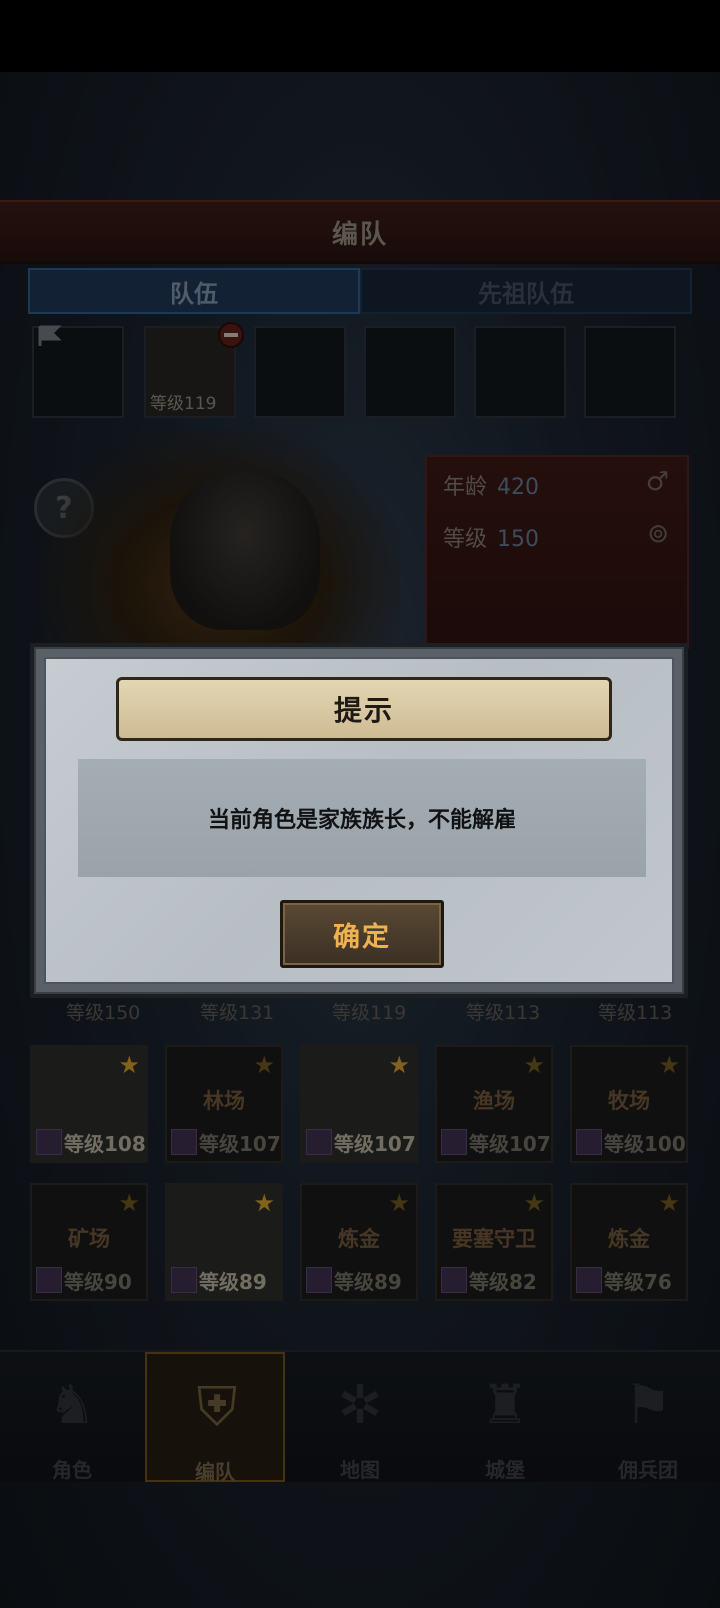 The width and height of the screenshot is (720, 1608). I want to click on dialog-message: 当前角色是家族族长，不能解雇, so click(361, 820).